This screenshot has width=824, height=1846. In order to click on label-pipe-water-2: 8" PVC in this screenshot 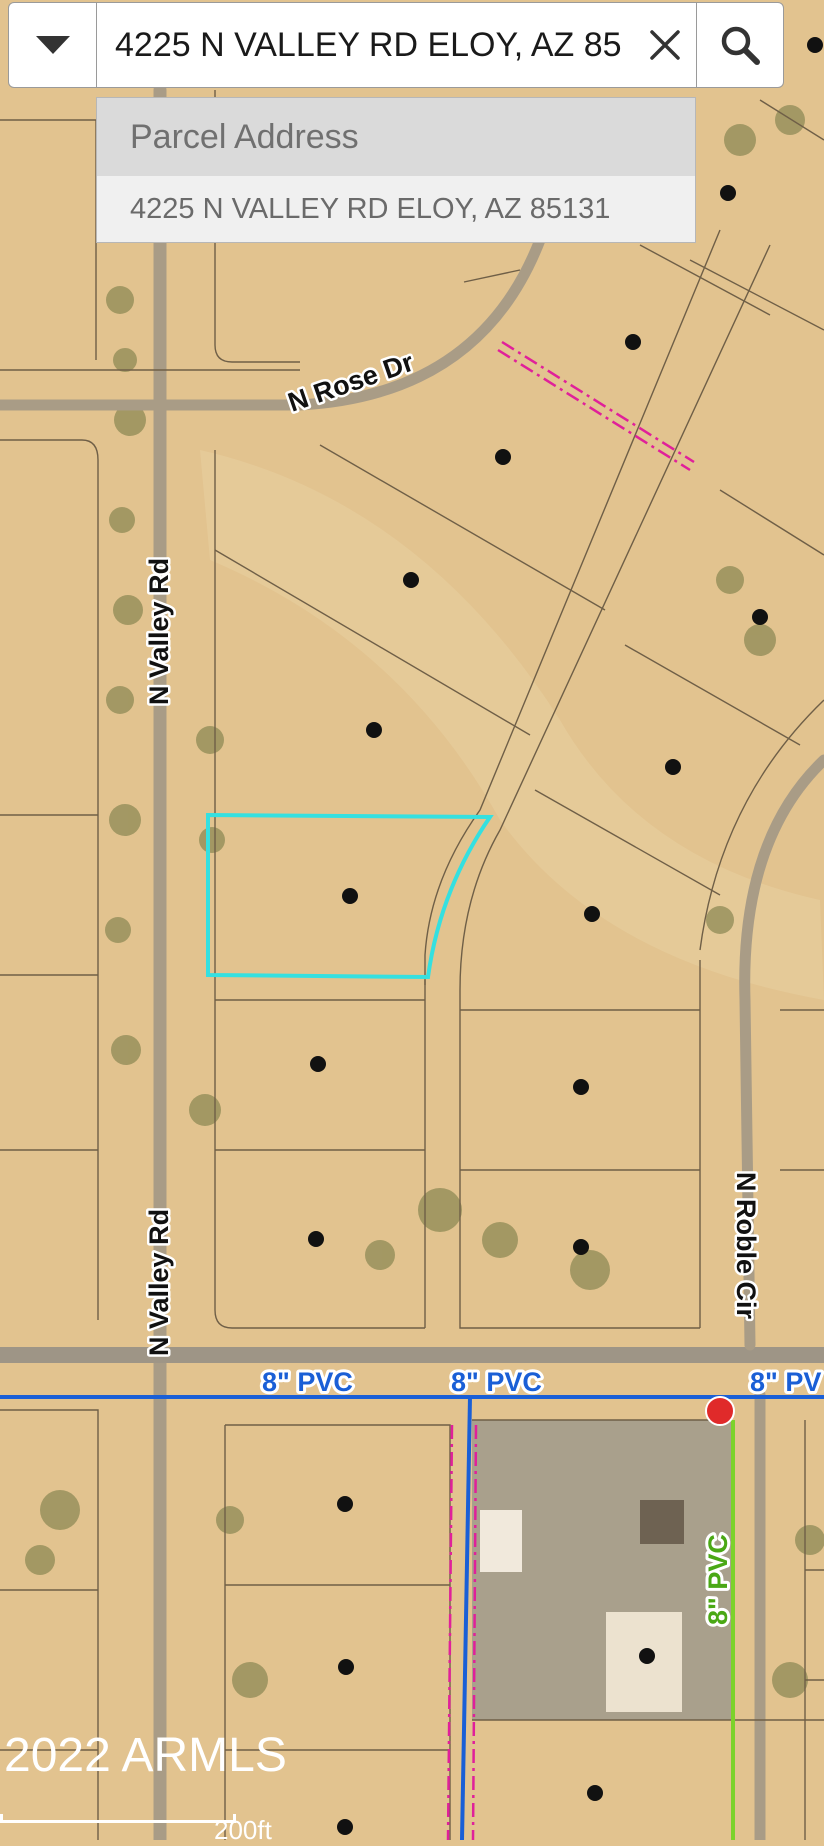, I will do `click(496, 1382)`.